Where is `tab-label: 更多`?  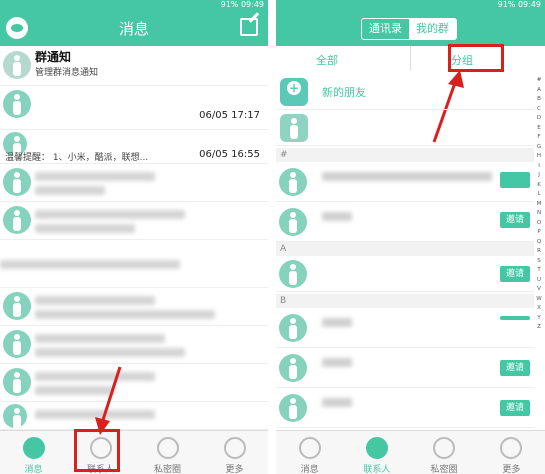 tab-label: 更多 is located at coordinates (234, 469).